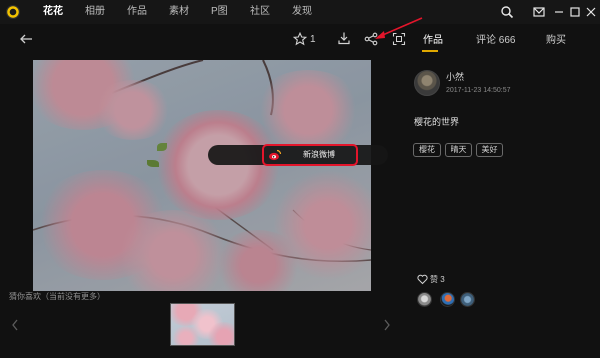 This screenshot has height=358, width=600. Describe the element at coordinates (15, 325) in the screenshot. I see `chevron-left-icon` at that location.